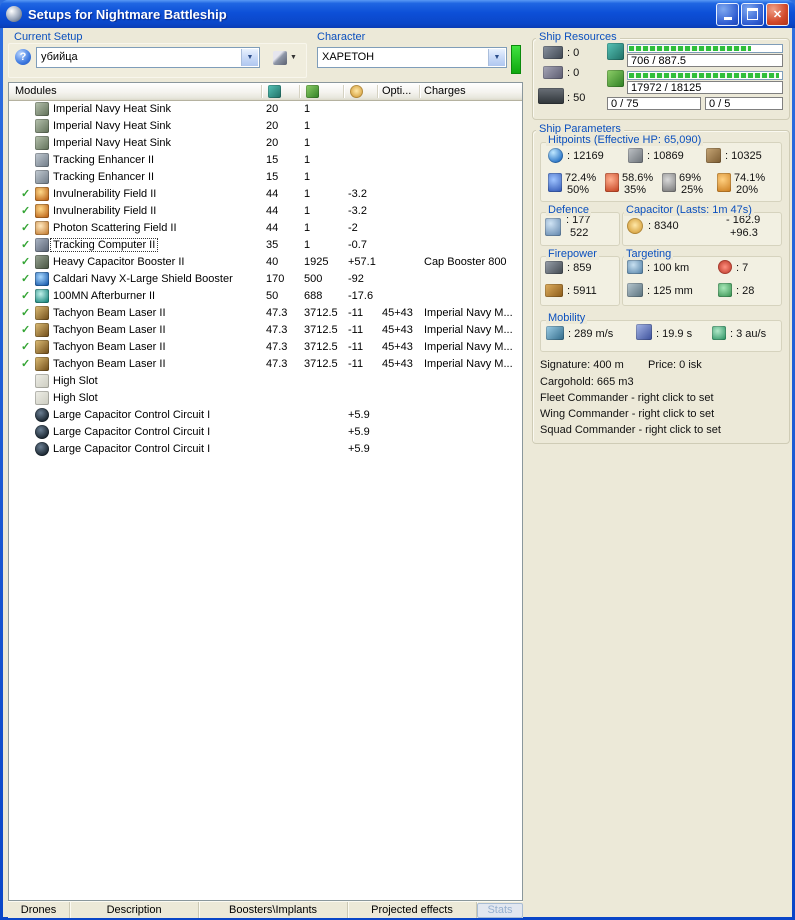  What do you see at coordinates (690, 178) in the screenshot?
I see `kinetic-shield-resist: 69%` at bounding box center [690, 178].